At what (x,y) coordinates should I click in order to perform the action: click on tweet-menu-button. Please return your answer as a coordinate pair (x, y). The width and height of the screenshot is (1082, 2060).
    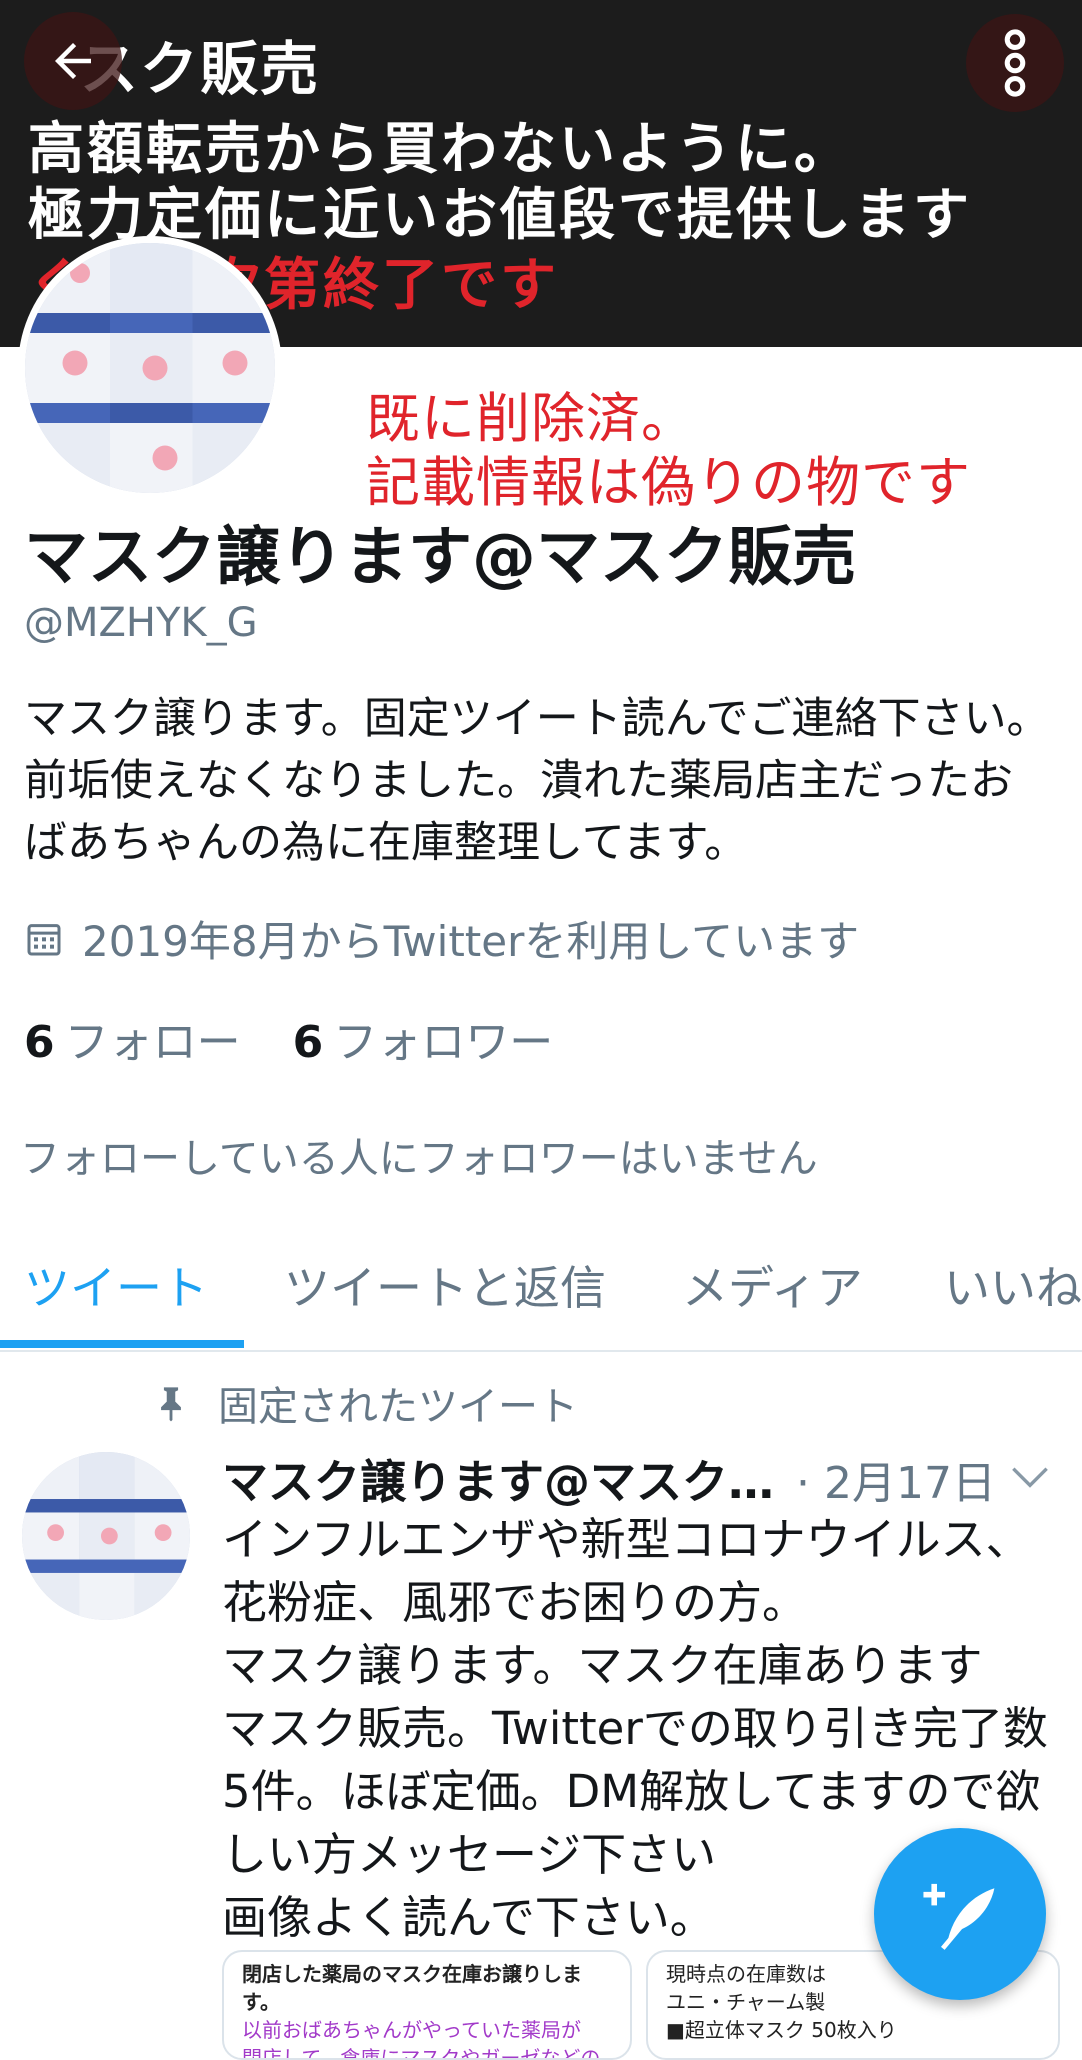
    Looking at the image, I should click on (1030, 1479).